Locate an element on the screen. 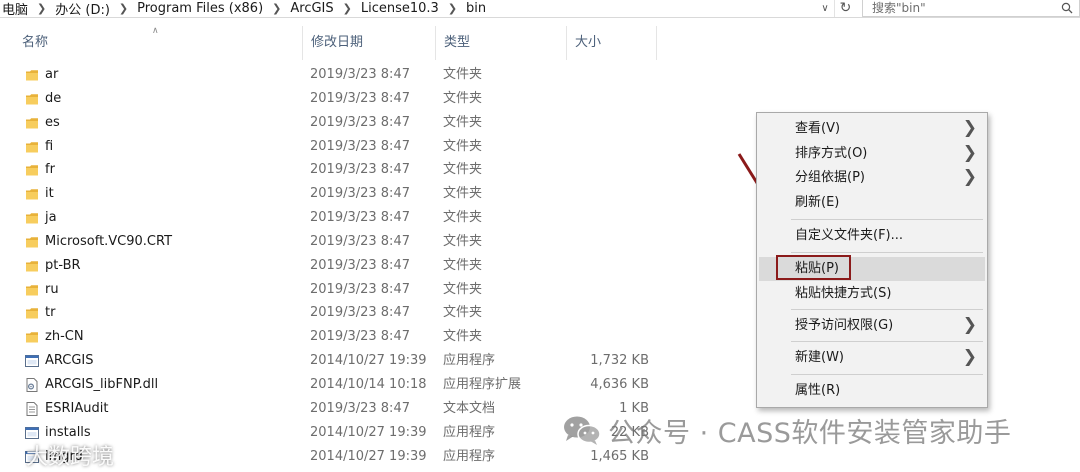 This screenshot has height=472, width=1080. menu-item-label: 排序方式(O) is located at coordinates (831, 153).